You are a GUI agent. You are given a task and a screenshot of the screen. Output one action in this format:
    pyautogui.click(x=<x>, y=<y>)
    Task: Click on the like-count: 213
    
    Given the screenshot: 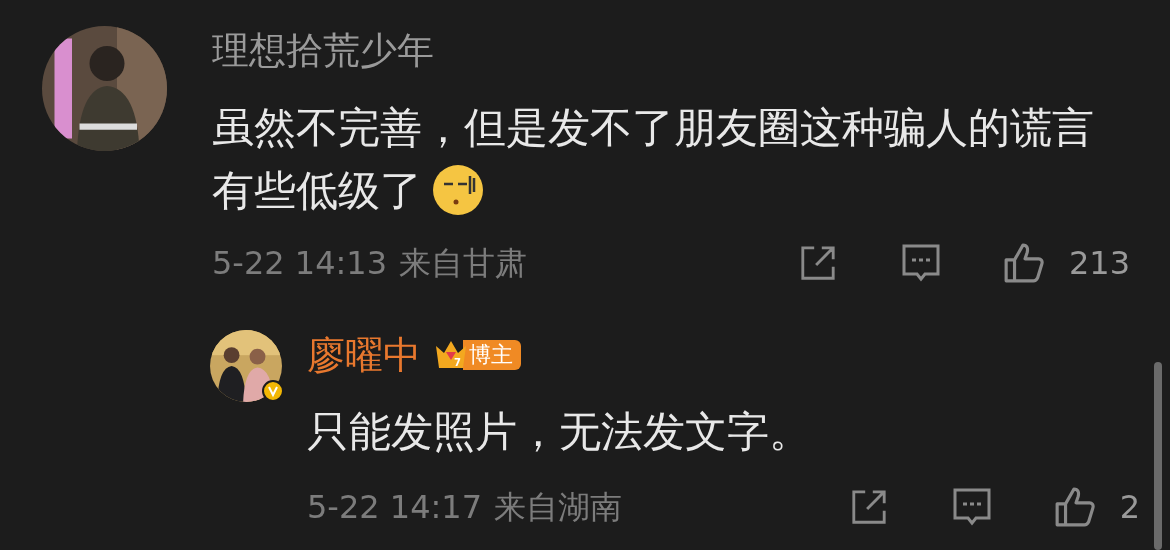 What is the action you would take?
    pyautogui.click(x=1099, y=263)
    